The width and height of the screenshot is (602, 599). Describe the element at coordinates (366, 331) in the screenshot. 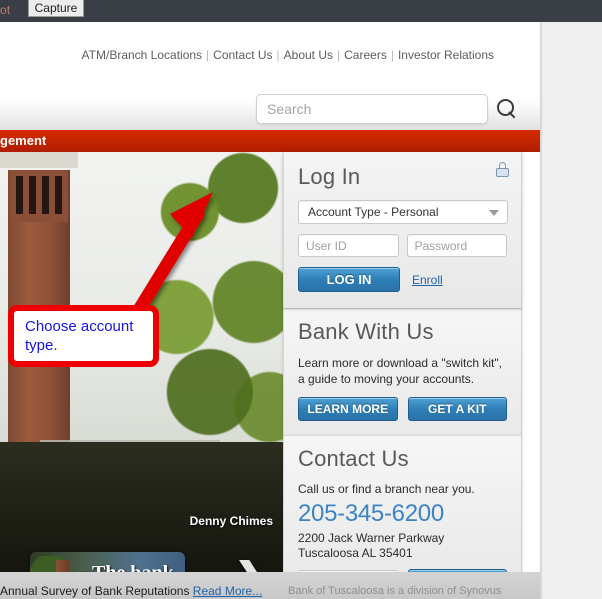

I see `bank-with-us-title: Bank With Us` at that location.